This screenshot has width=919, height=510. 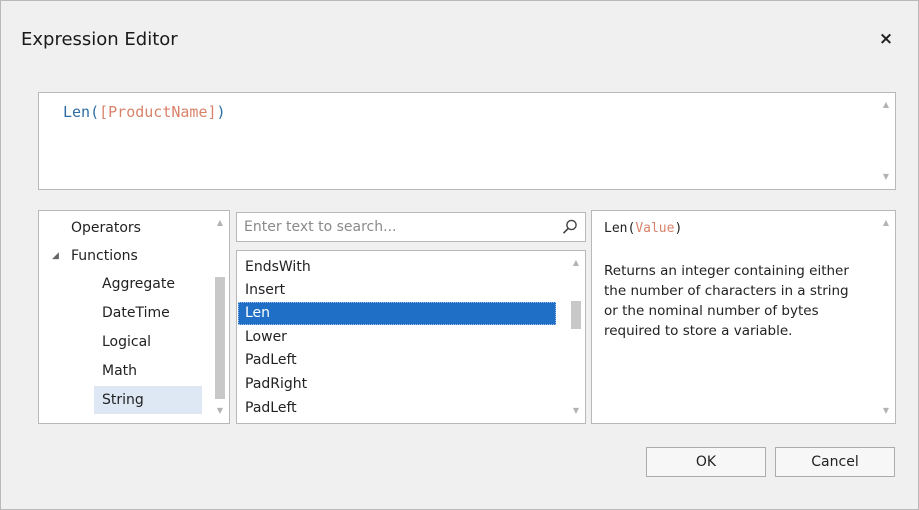 I want to click on tree-item-string: String, so click(x=148, y=400).